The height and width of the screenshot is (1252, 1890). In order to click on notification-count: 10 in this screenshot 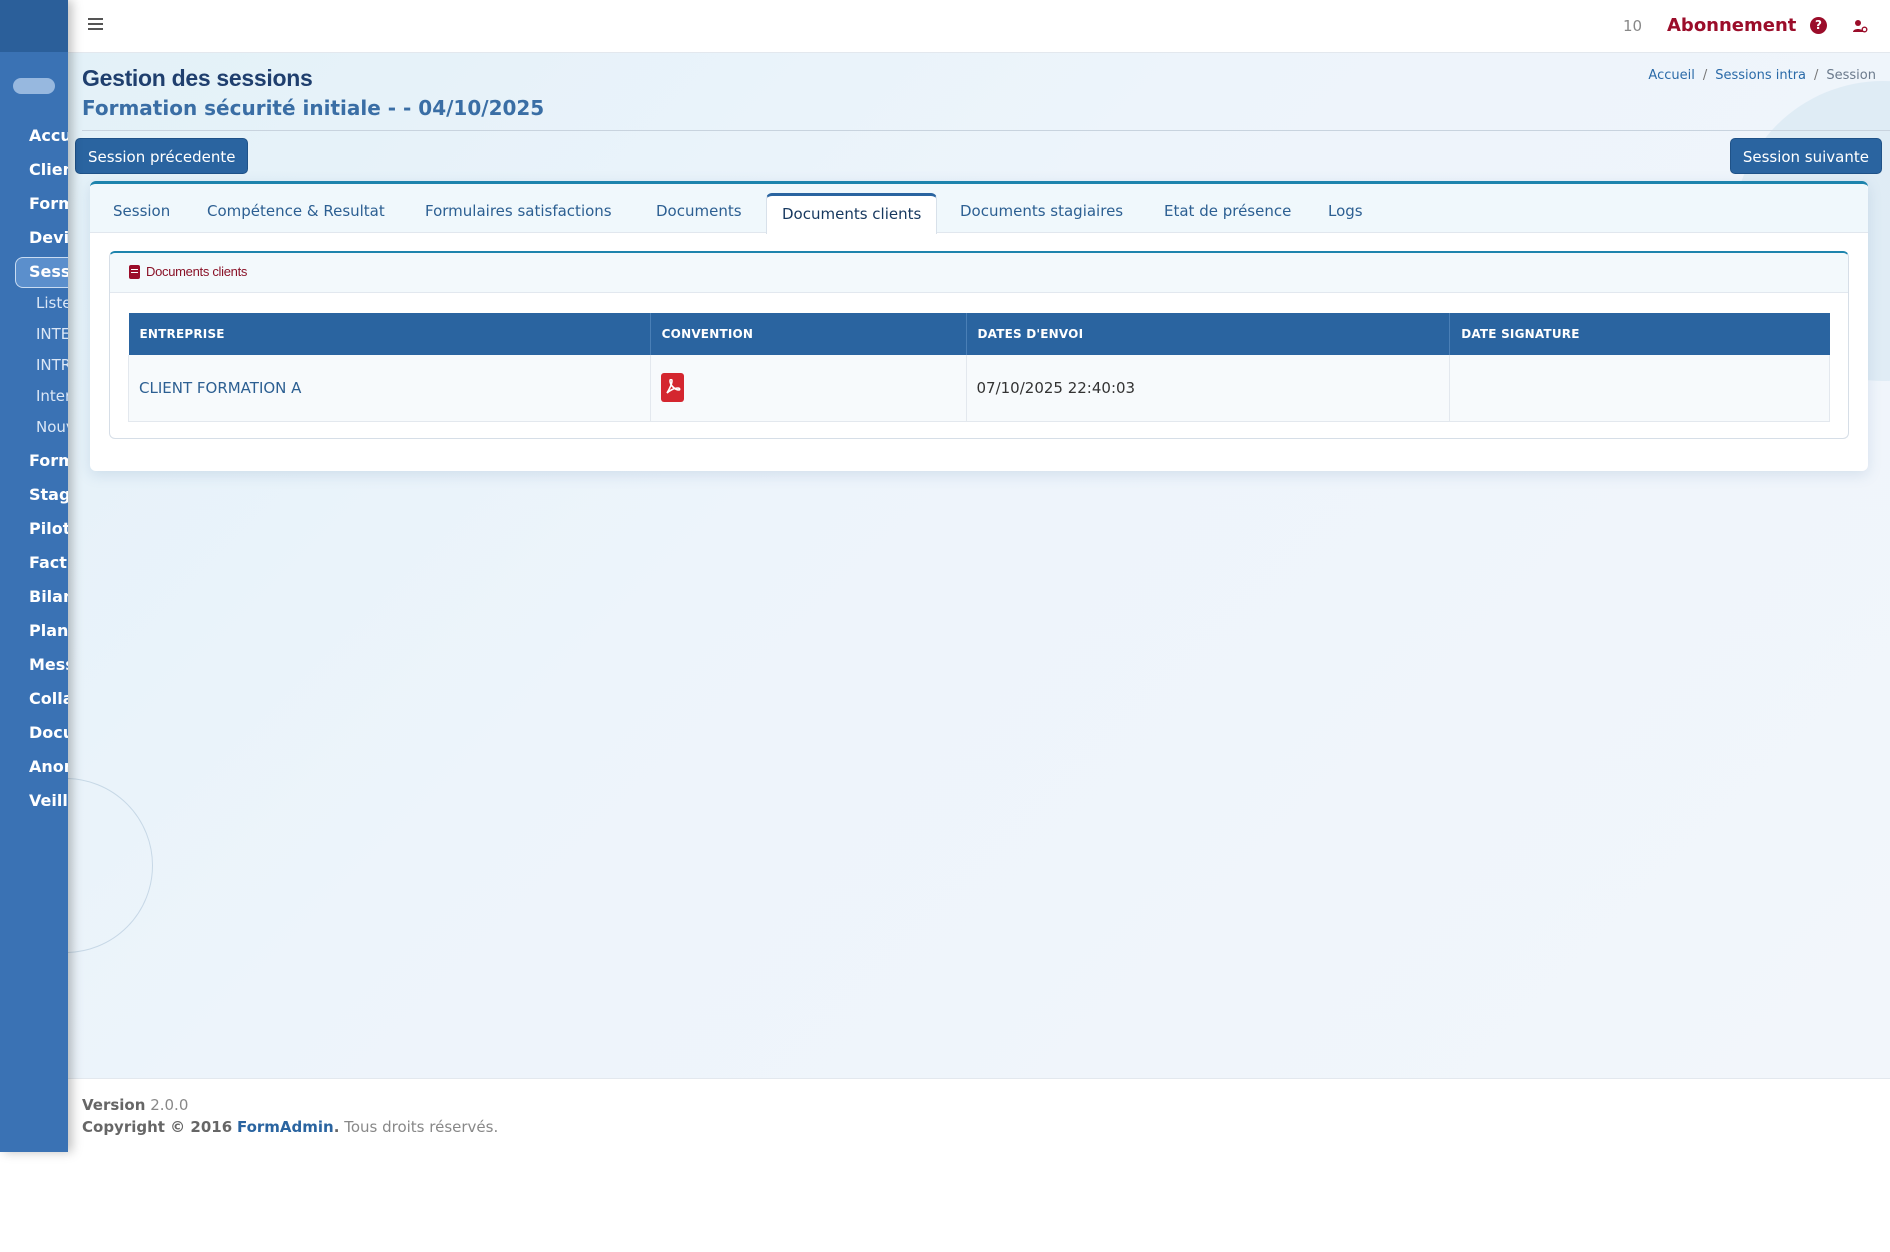, I will do `click(1632, 26)`.